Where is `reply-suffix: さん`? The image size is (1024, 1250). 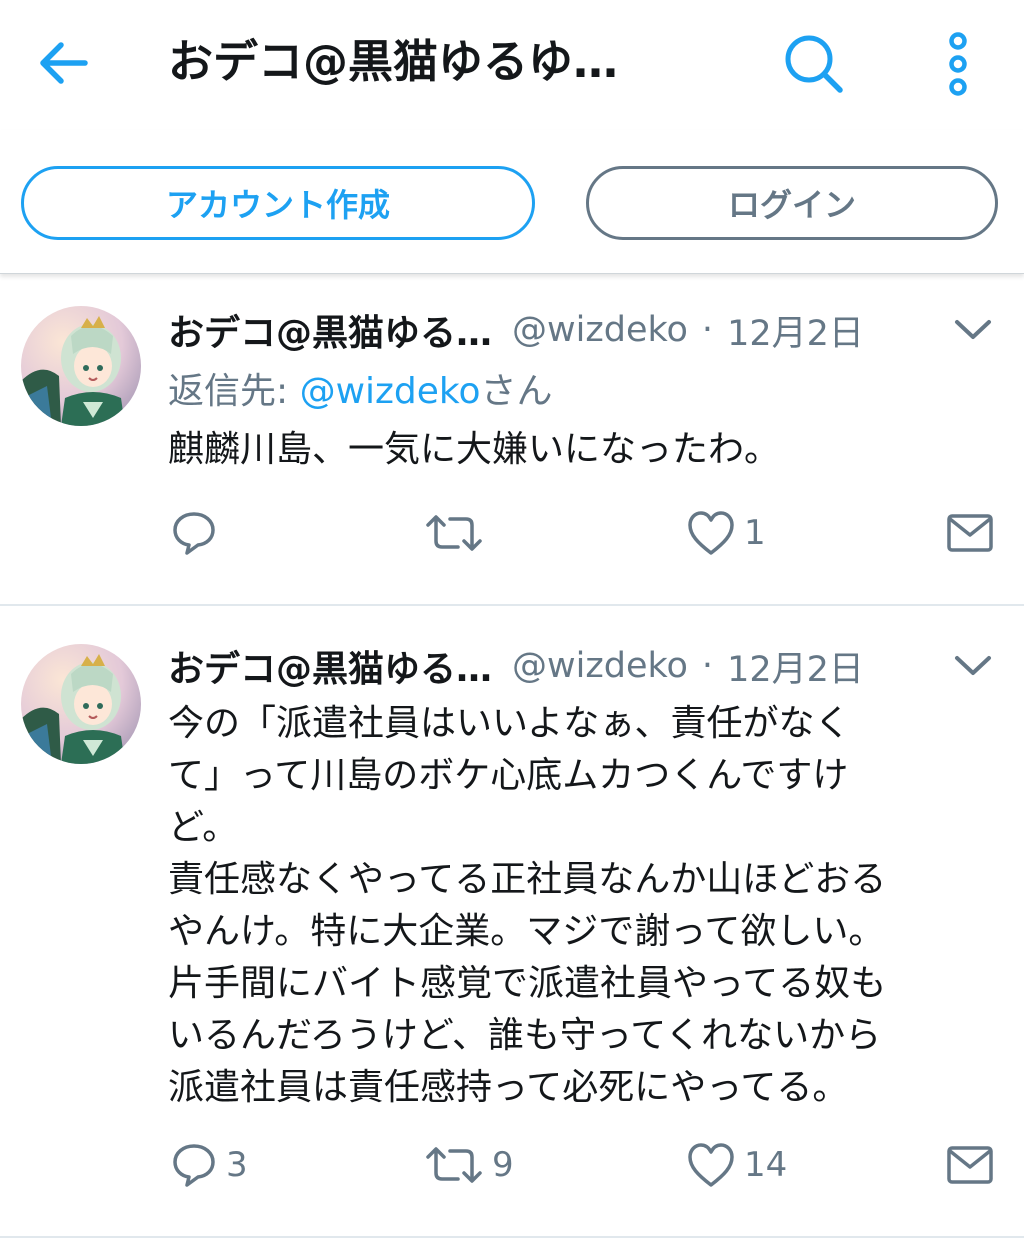 reply-suffix: さん is located at coordinates (516, 391).